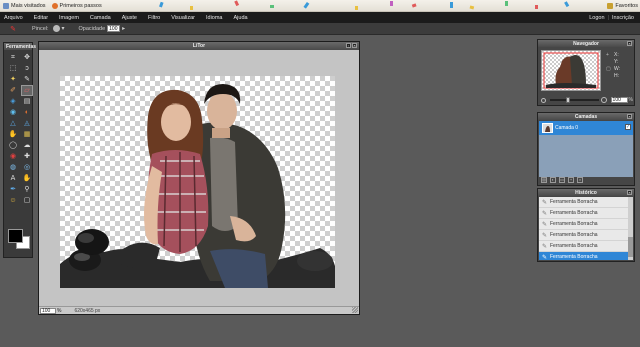  Describe the element at coordinates (628, 127) in the screenshot. I see `layer-visibility-checkbox: ✓` at that location.